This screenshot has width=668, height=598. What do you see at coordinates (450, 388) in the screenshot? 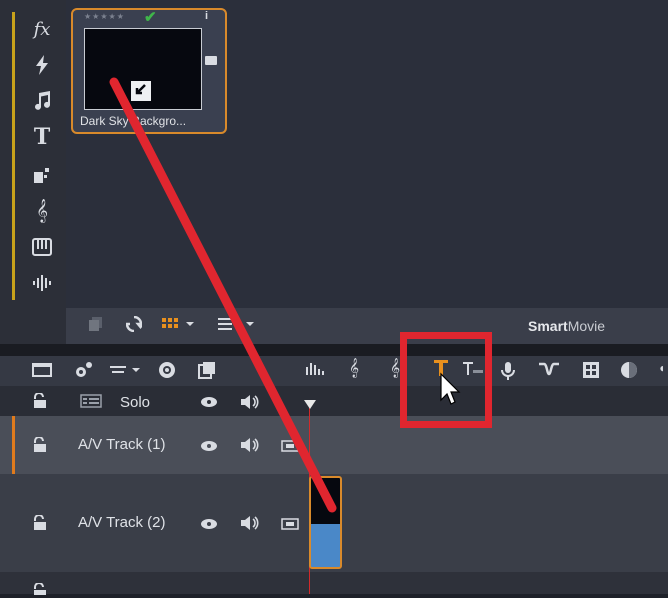
I see `mouse-cursor-icon` at bounding box center [450, 388].